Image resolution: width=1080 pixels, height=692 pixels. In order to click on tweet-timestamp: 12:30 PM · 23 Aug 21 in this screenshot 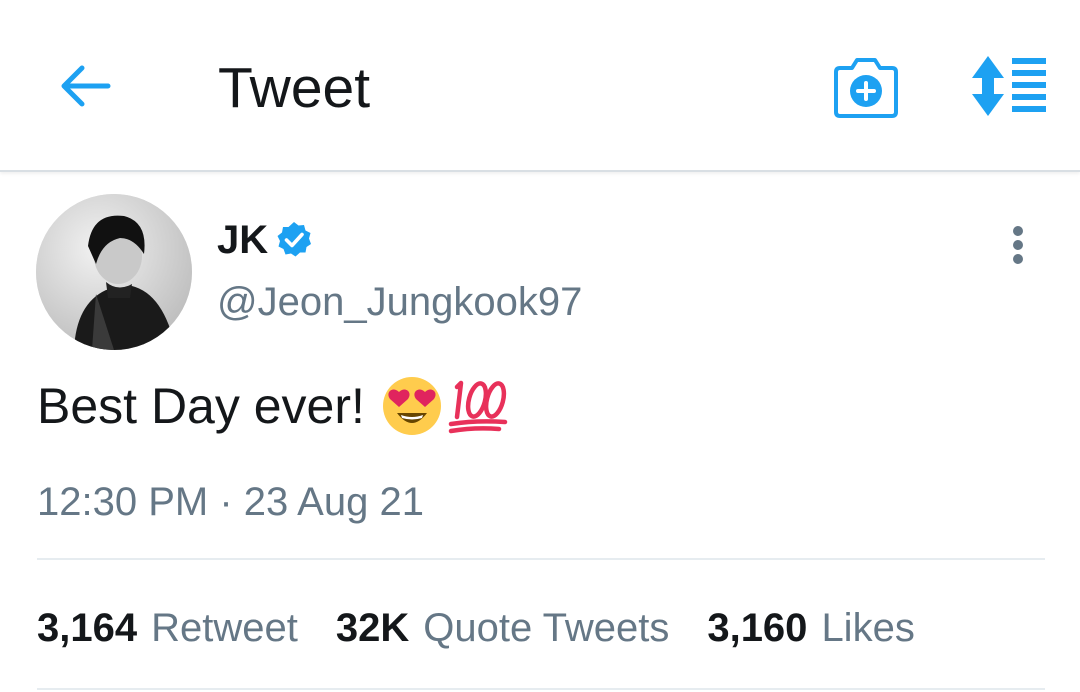, I will do `click(230, 502)`.